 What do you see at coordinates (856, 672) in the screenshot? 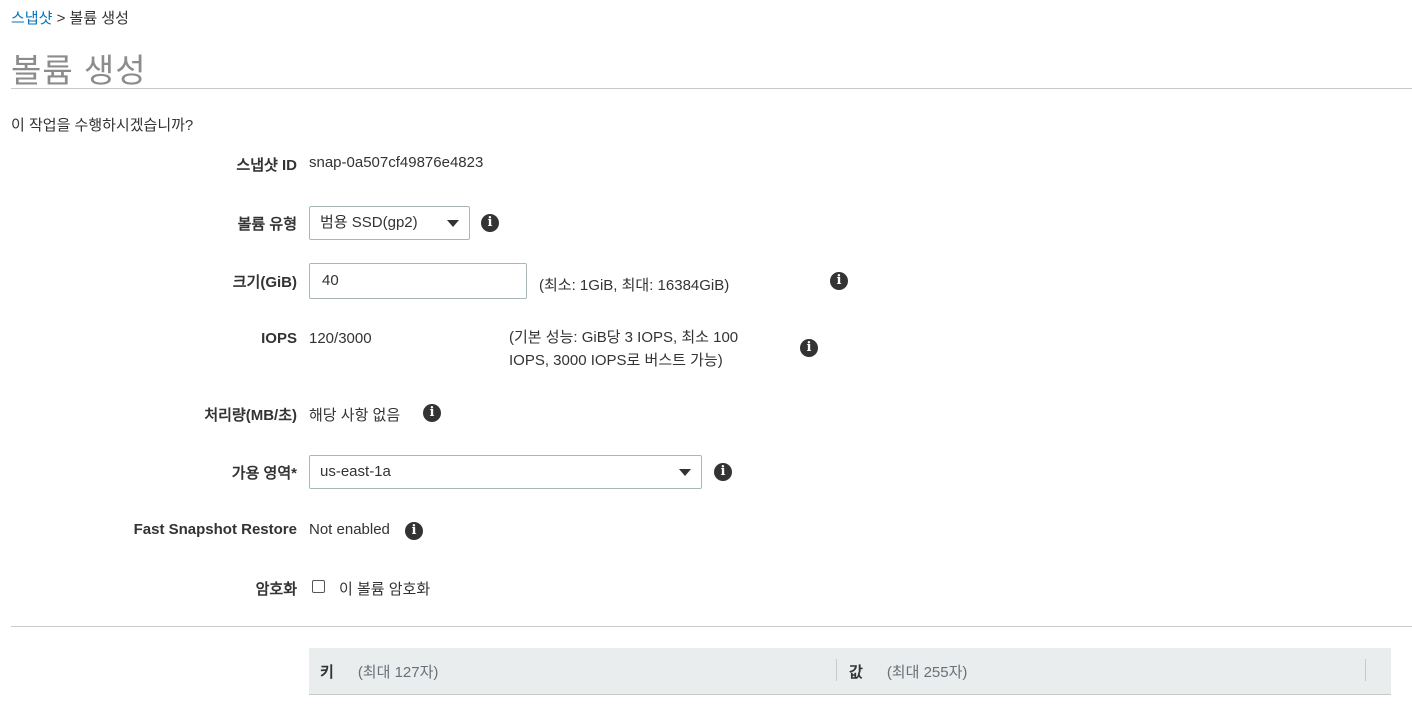
I see `tags-value-header: 값` at bounding box center [856, 672].